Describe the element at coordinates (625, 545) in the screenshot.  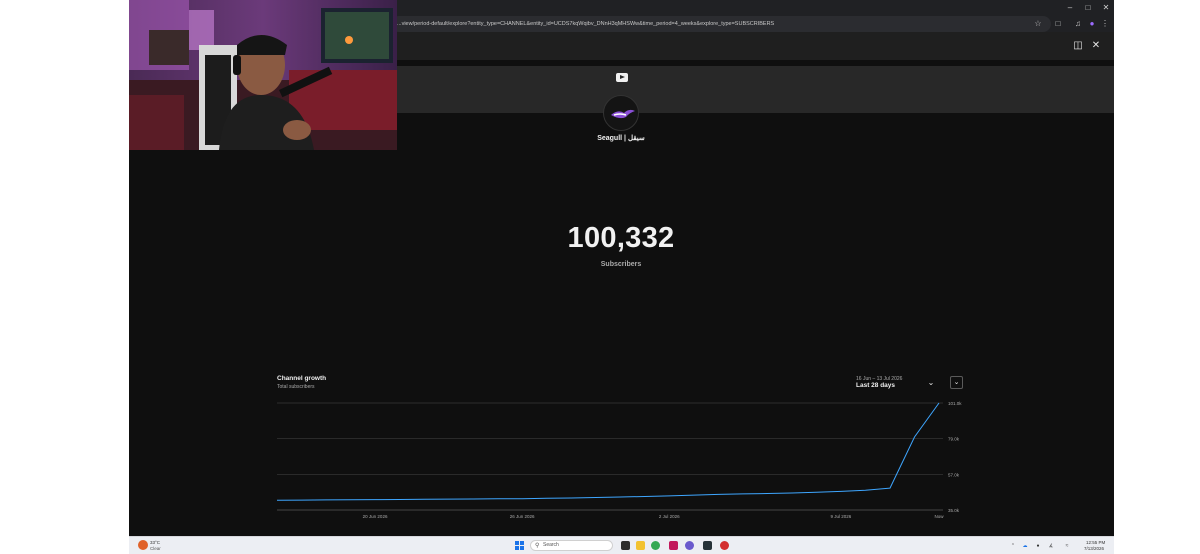
I see `task-view-icon` at that location.